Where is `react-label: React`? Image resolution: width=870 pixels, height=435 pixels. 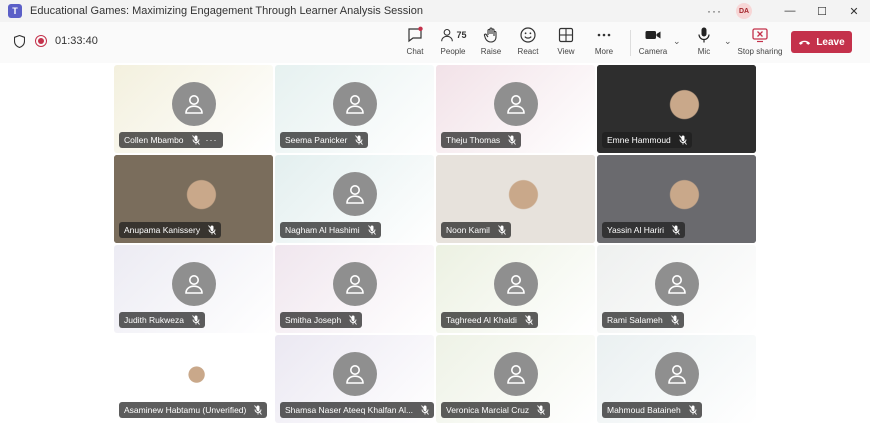 react-label: React is located at coordinates (528, 51).